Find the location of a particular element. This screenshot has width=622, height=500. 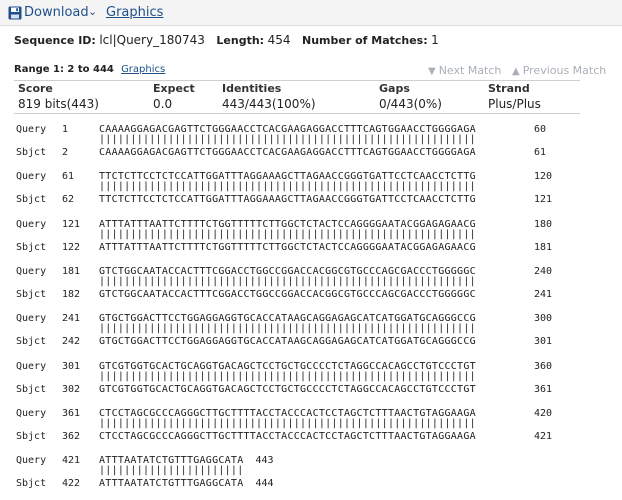

query-end: 360 is located at coordinates (543, 366).